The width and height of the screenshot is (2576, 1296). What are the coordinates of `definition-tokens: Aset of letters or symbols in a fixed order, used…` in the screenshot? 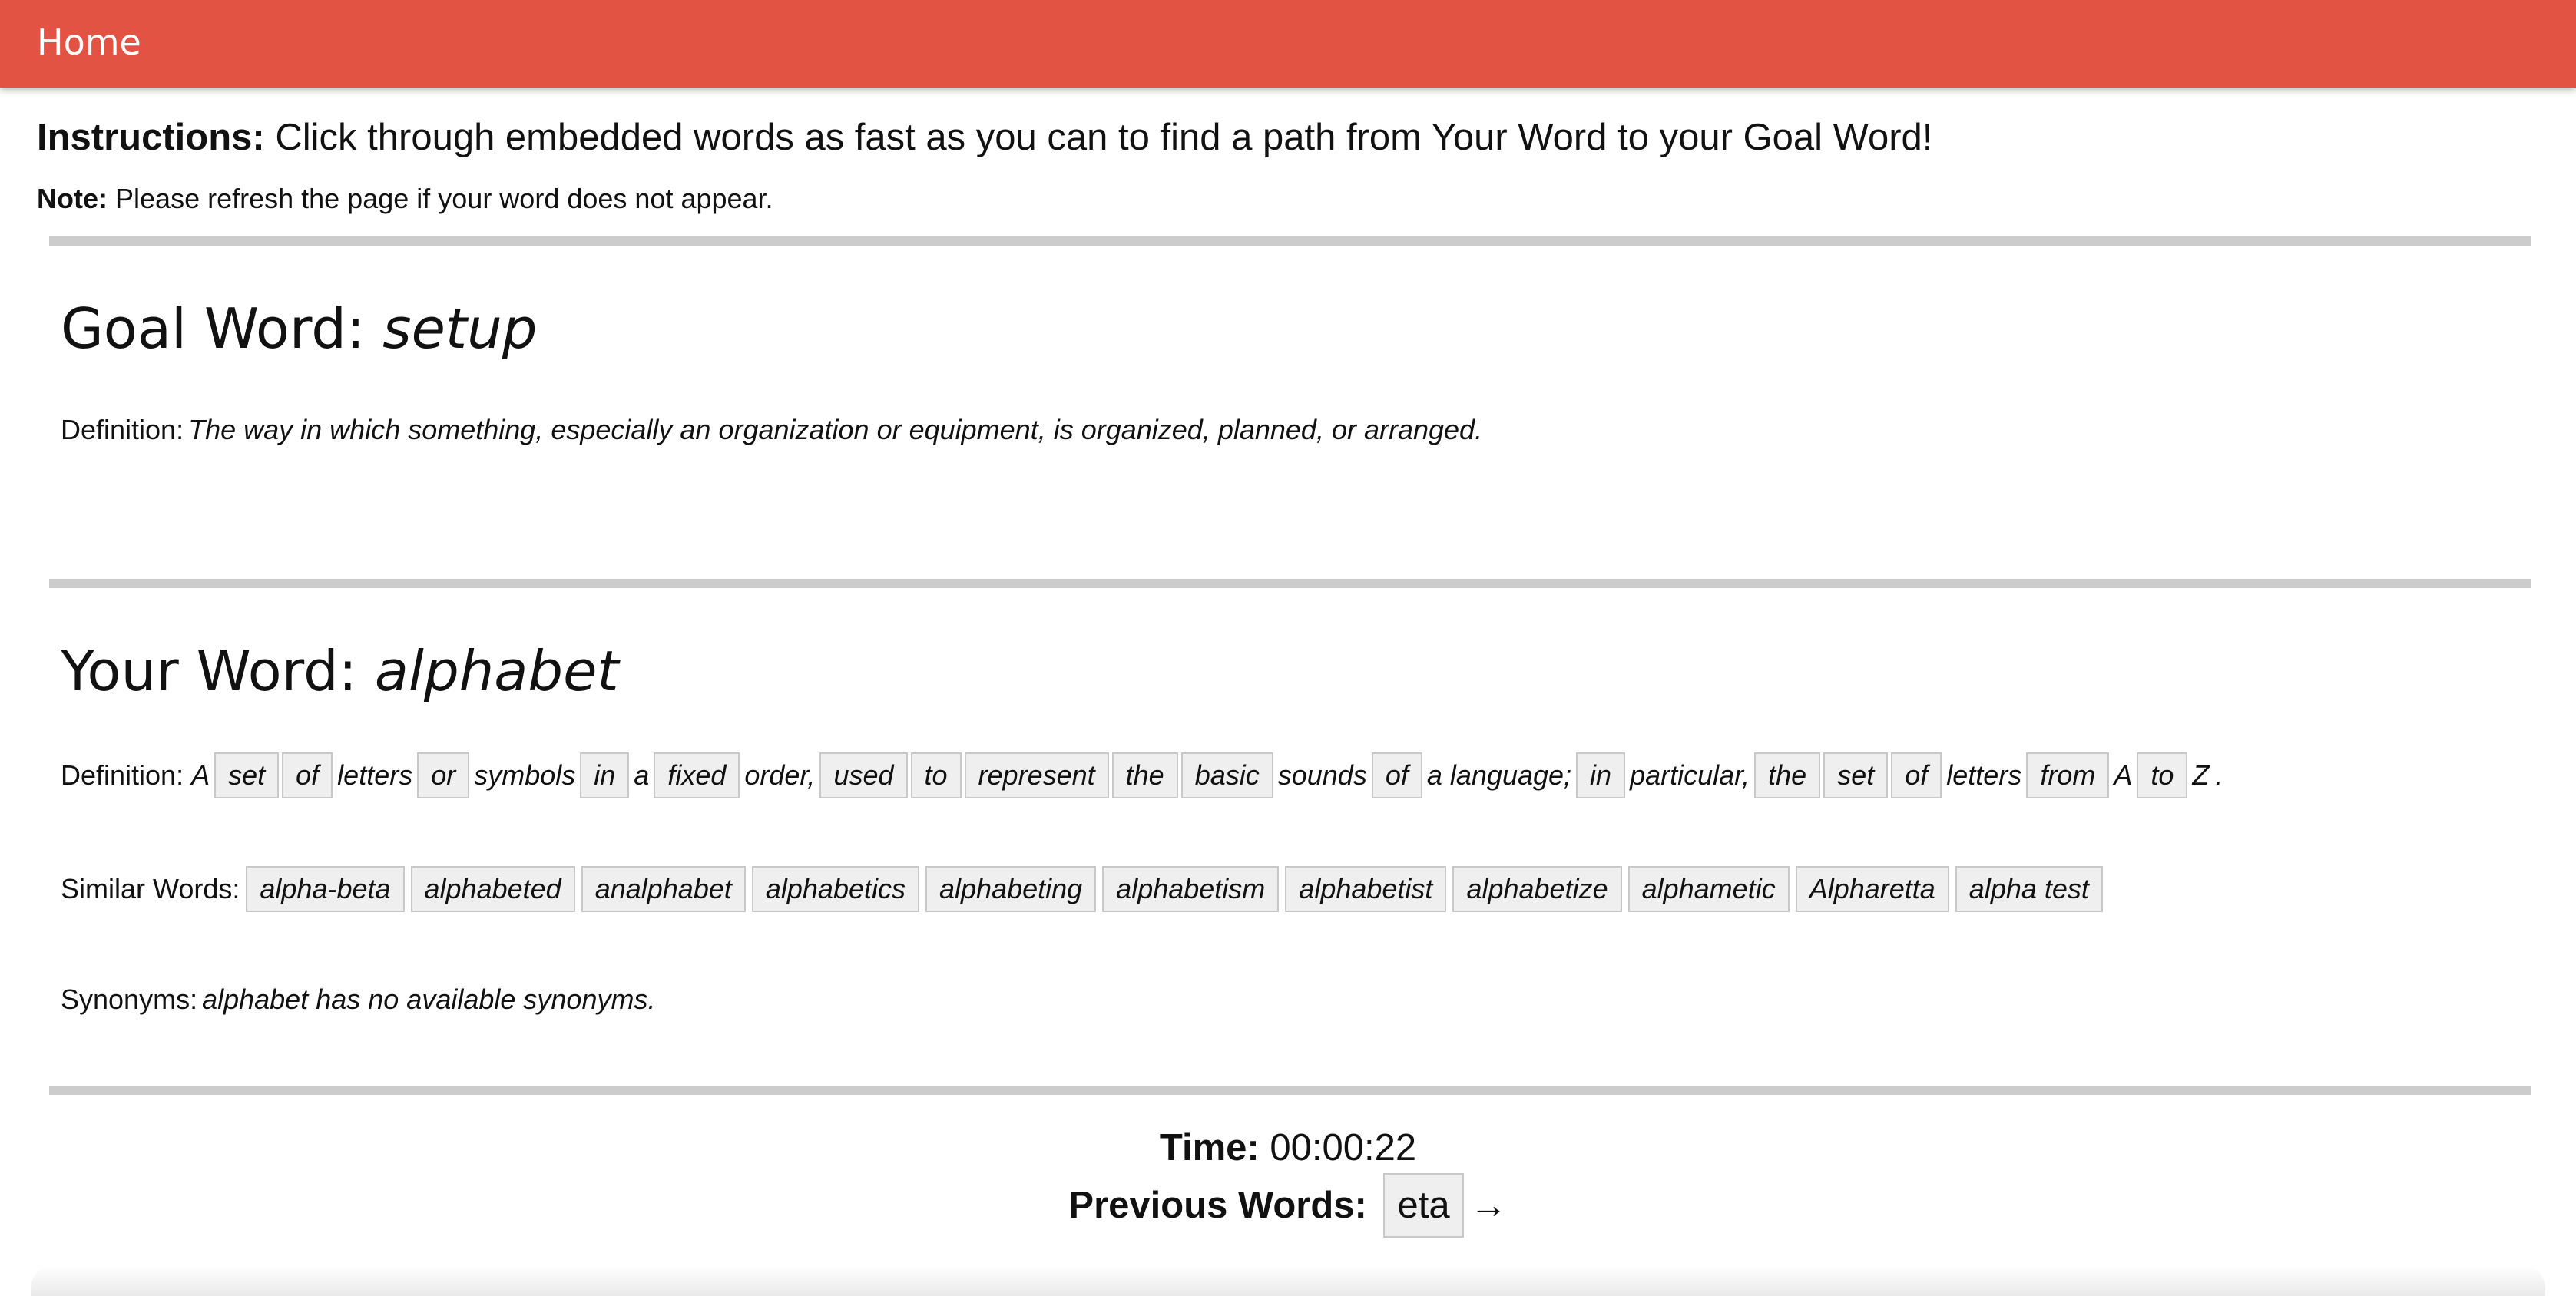 It's located at (1207, 775).